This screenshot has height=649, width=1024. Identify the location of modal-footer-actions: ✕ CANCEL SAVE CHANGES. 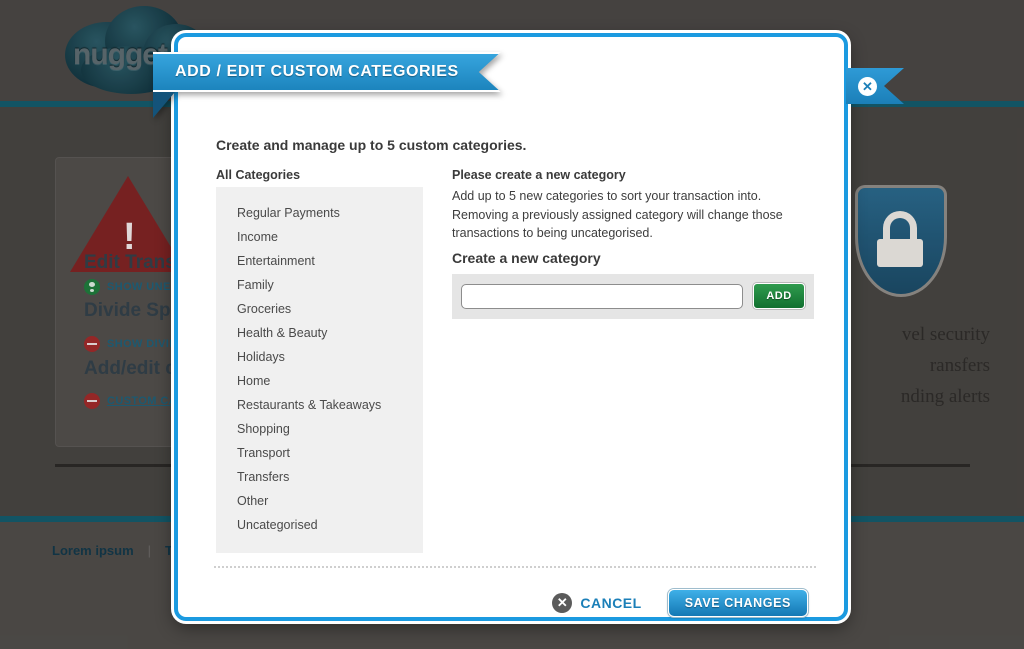
(680, 603).